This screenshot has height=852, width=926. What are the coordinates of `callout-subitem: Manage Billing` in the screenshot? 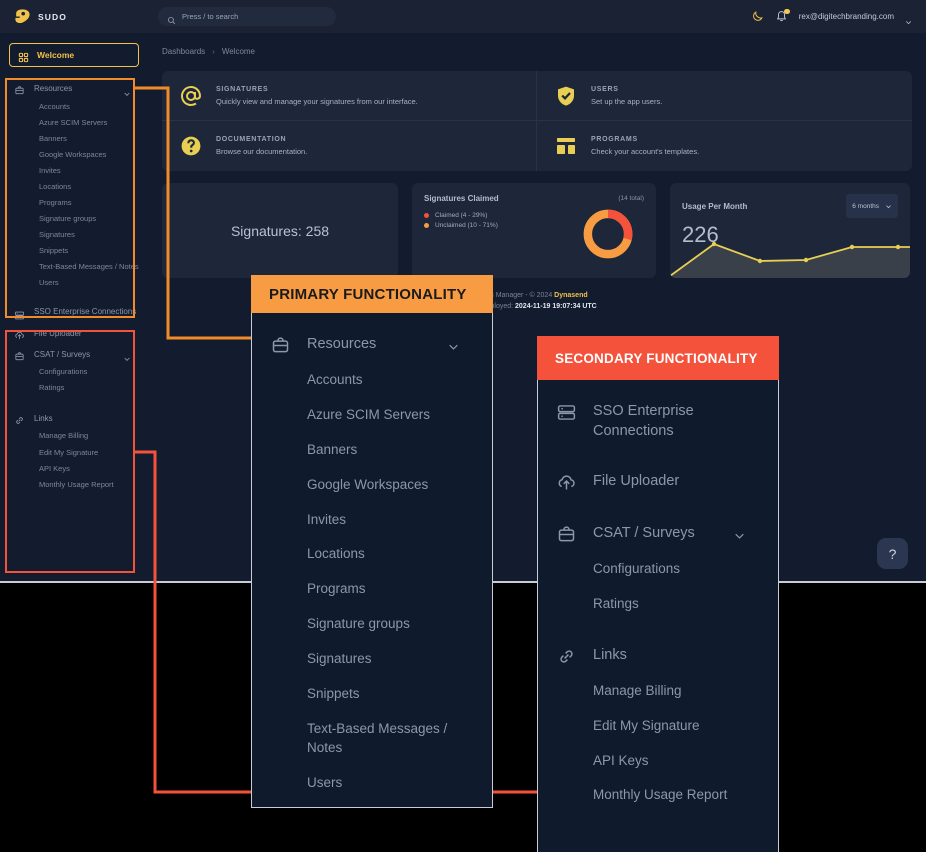 It's located at (658, 691).